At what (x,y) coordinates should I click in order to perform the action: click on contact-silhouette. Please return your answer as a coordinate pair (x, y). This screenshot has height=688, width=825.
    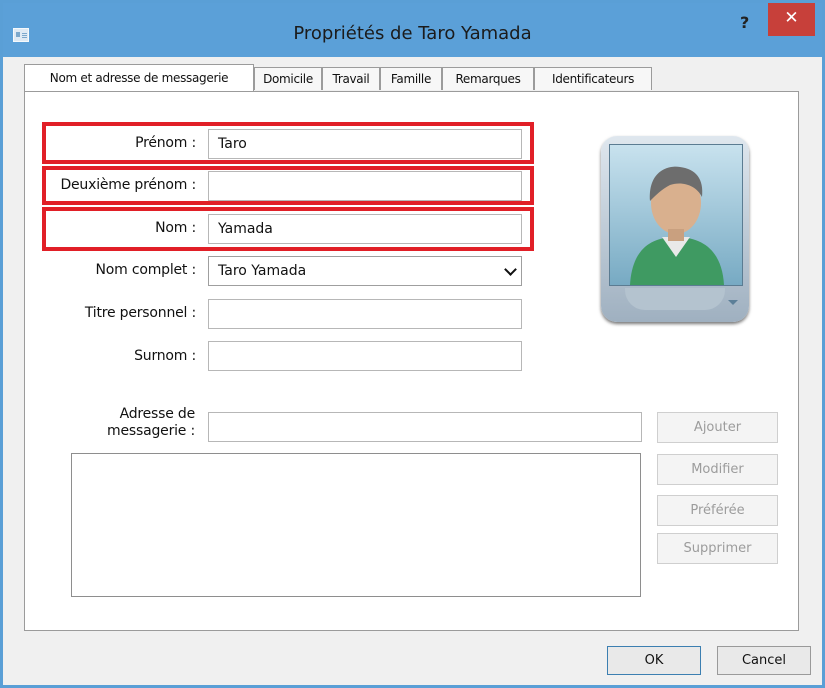
    Looking at the image, I should click on (676, 215).